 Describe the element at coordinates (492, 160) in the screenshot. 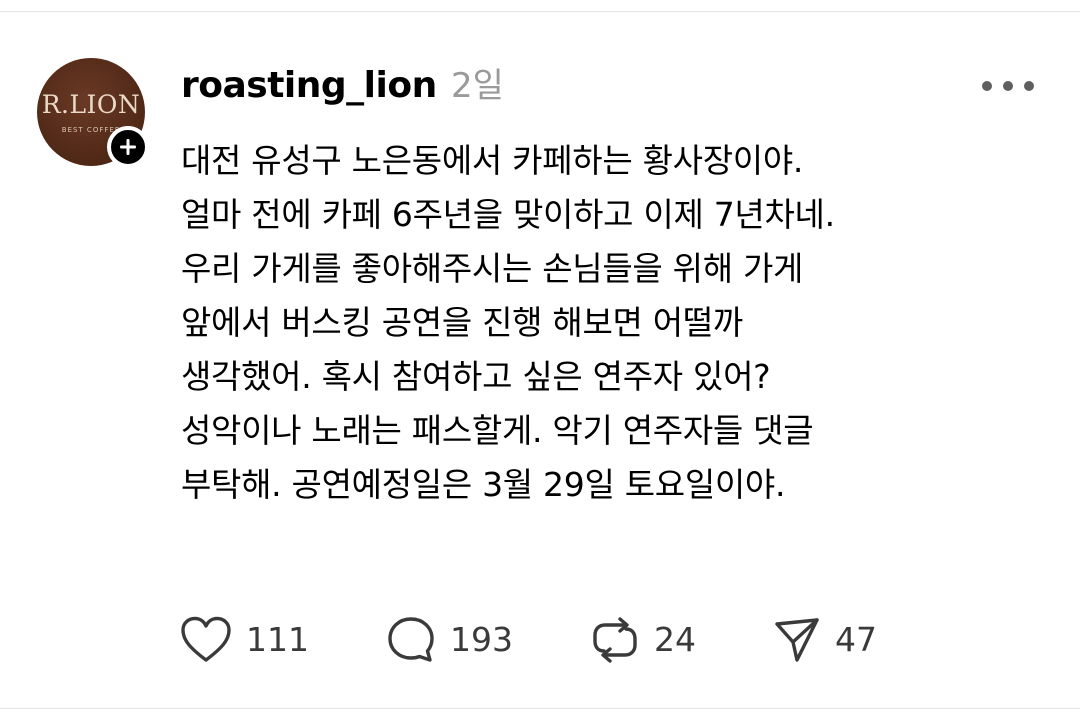

I see `post-text-line: 대전 유성구 노은동에서 카페하는 황사장이야.` at that location.